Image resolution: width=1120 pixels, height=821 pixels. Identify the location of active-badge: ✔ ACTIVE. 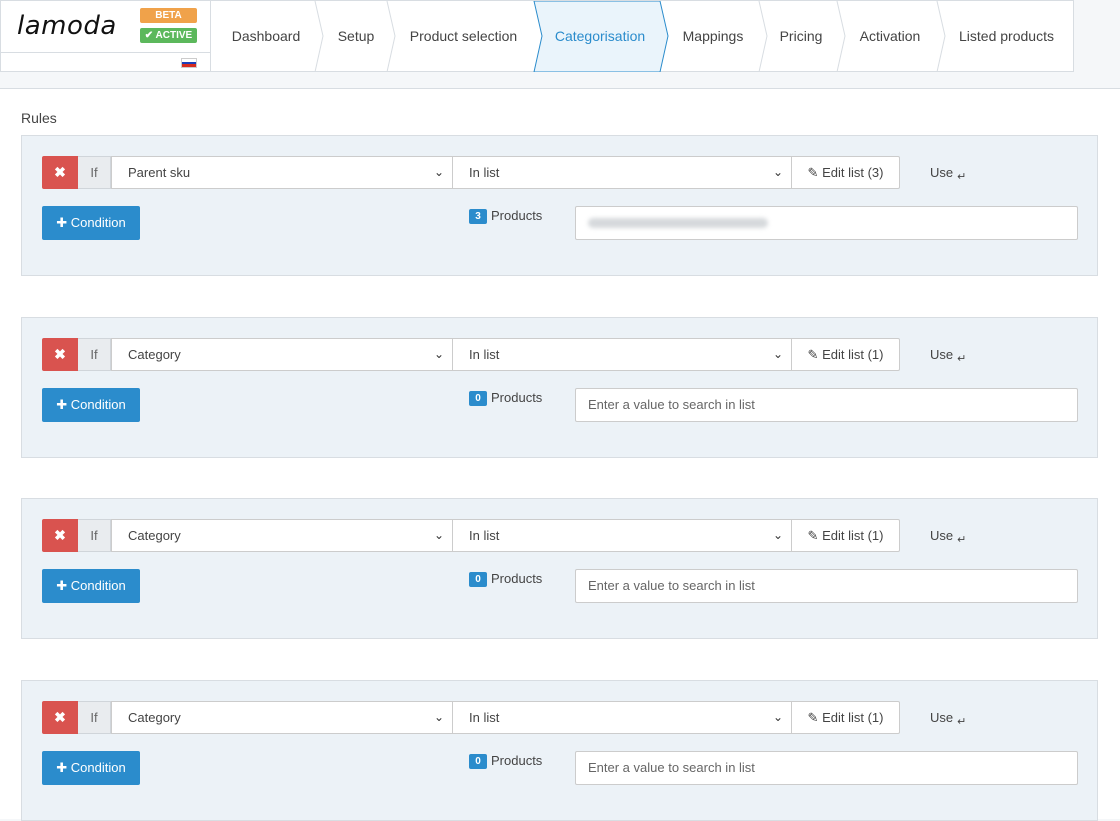
(168, 35).